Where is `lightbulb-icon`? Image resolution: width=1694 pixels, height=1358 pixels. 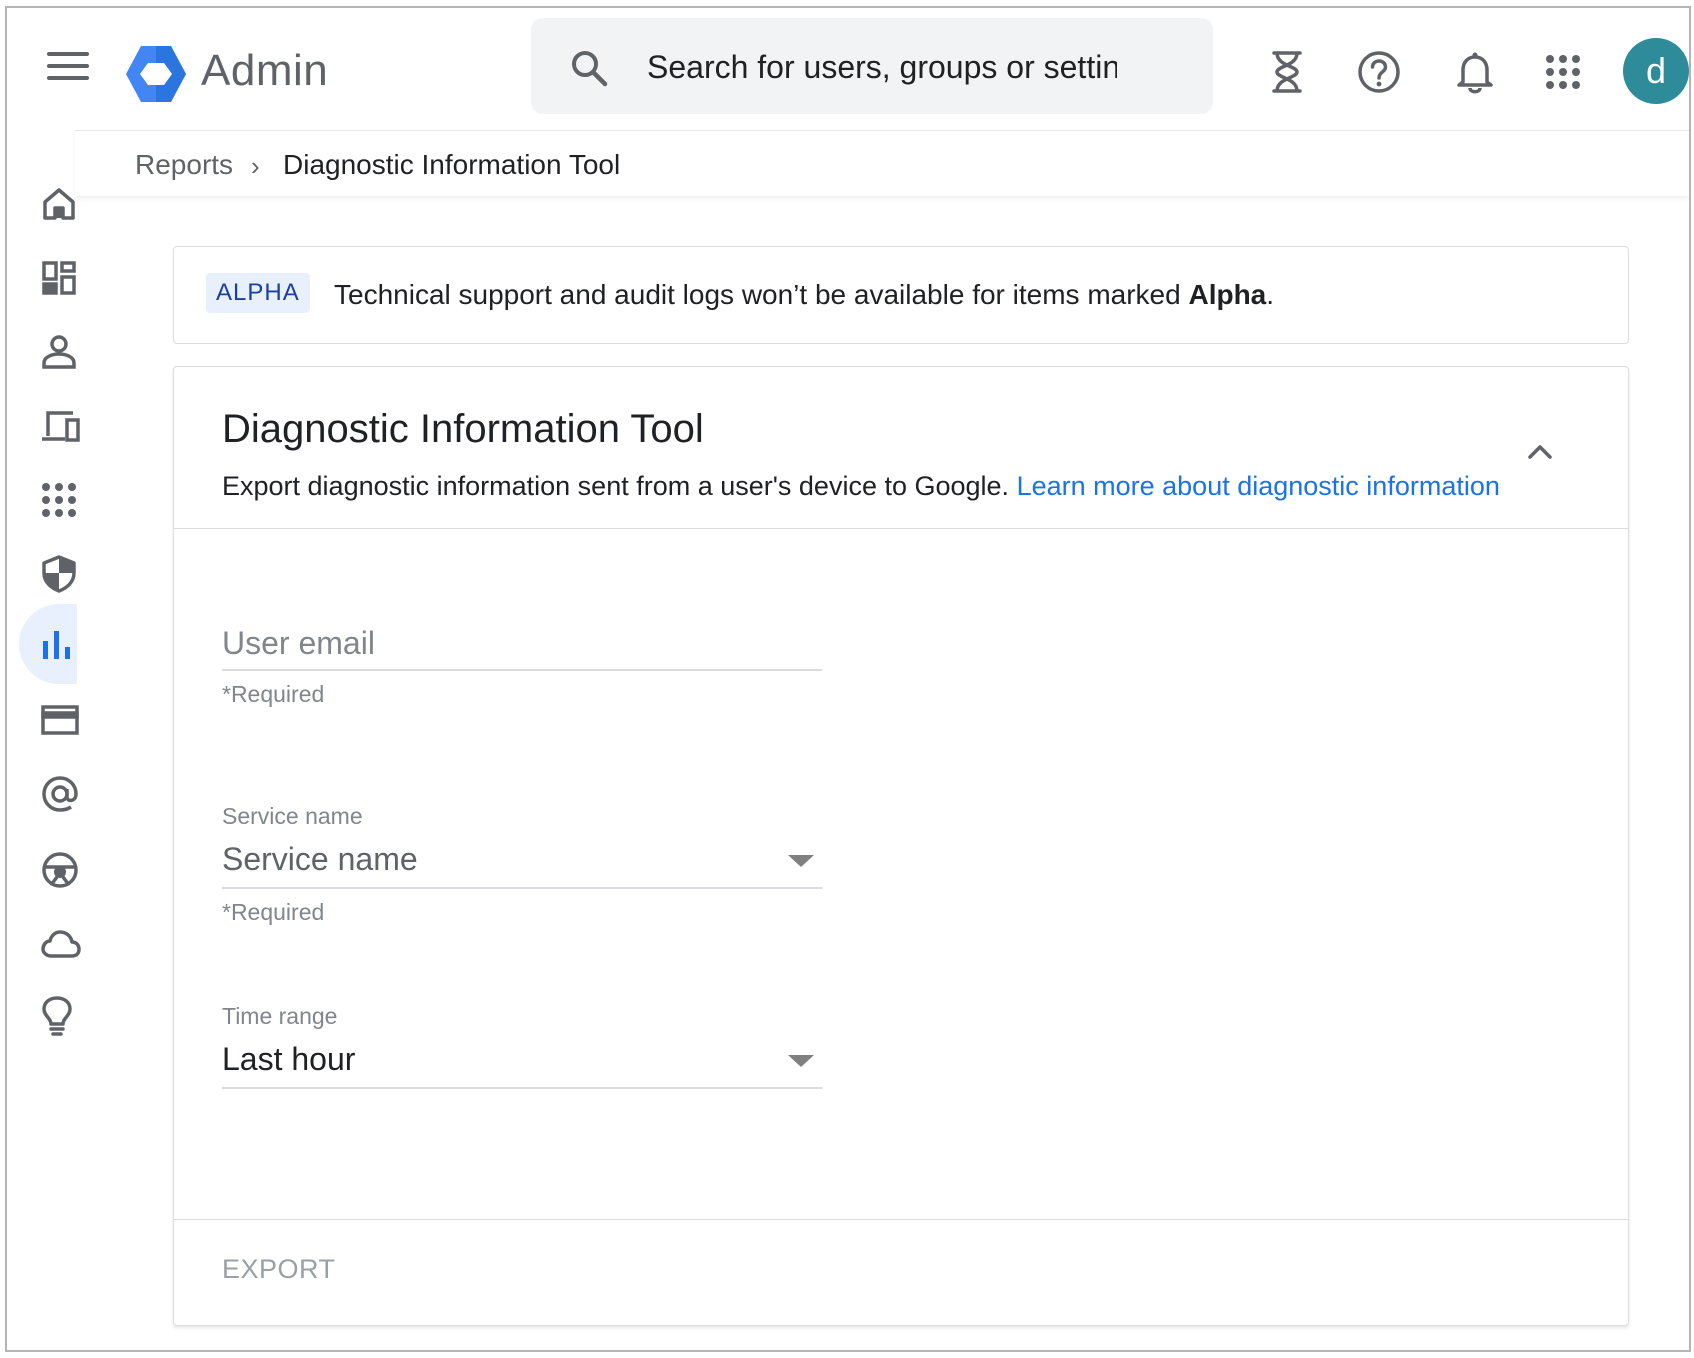
lightbulb-icon is located at coordinates (57, 1016).